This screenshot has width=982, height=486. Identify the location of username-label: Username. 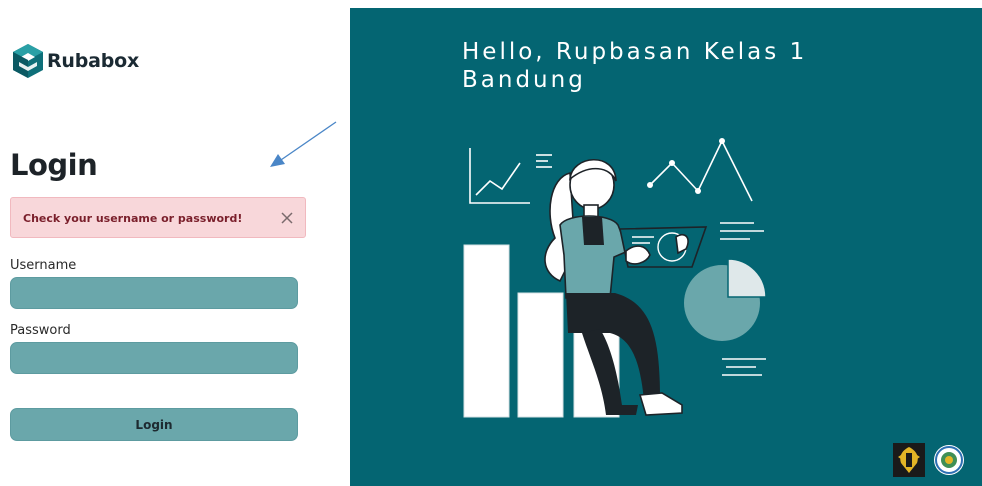
(43, 265).